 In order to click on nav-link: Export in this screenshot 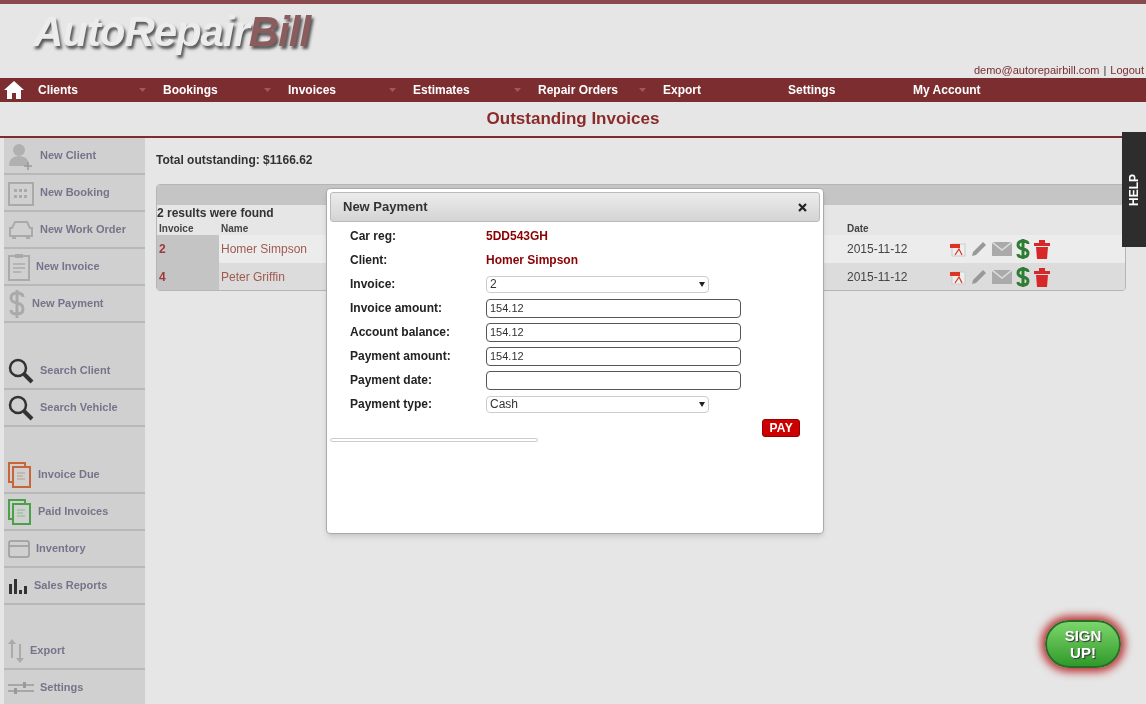, I will do `click(682, 90)`.